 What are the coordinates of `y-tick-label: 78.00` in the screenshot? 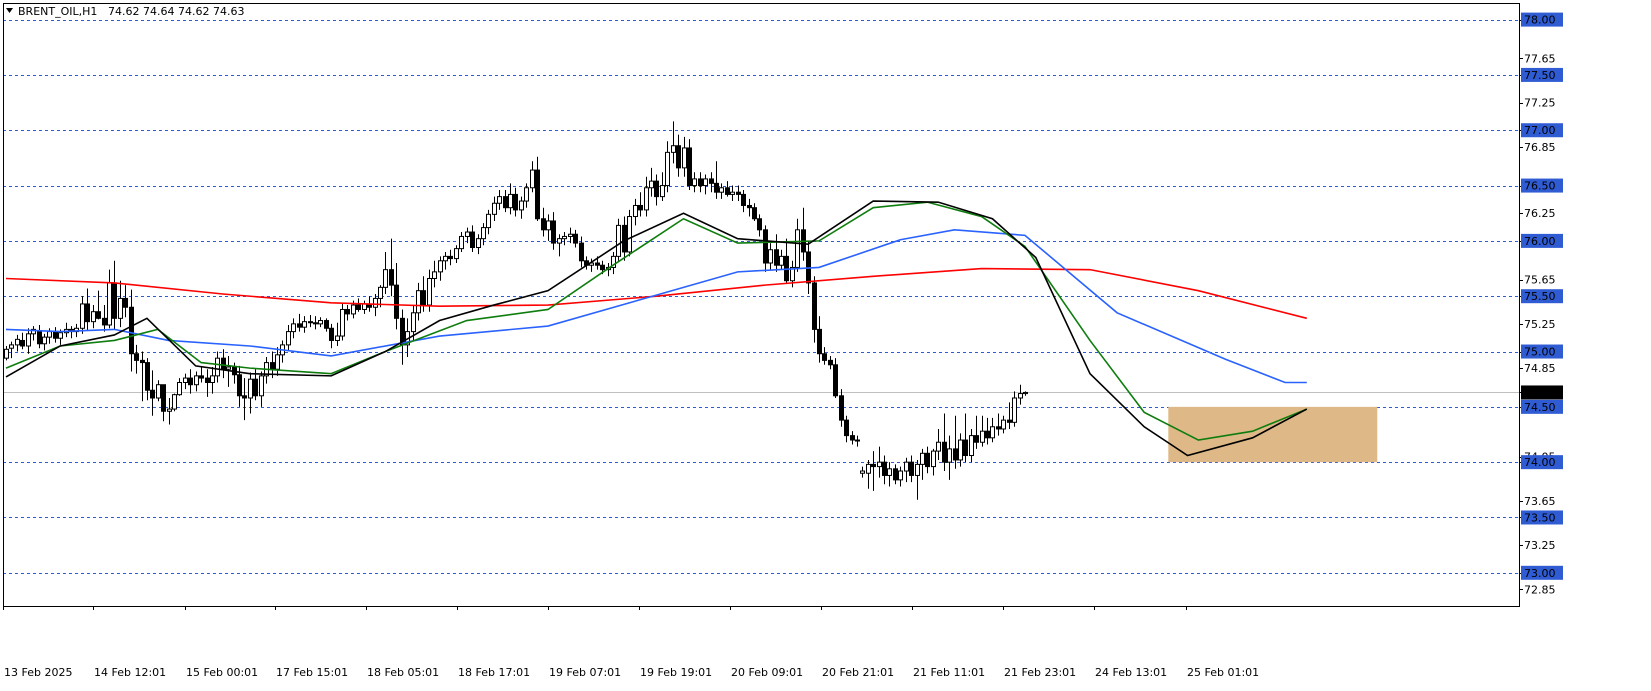 It's located at (1540, 20).